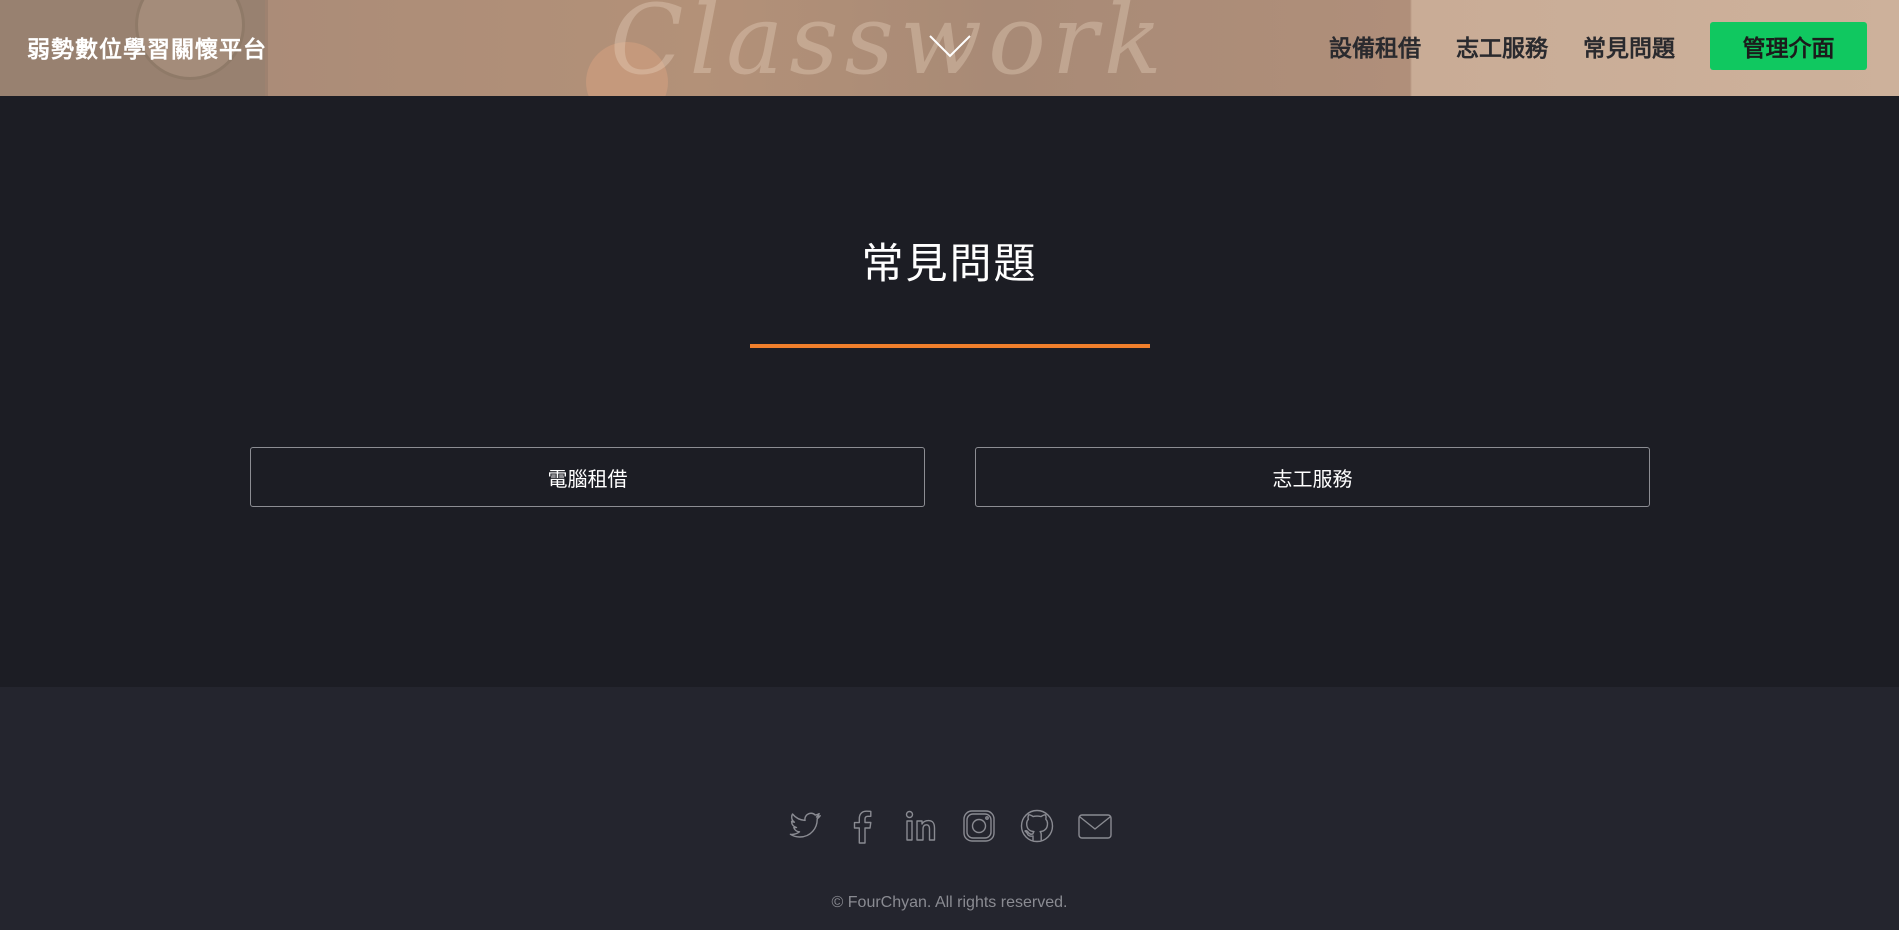  What do you see at coordinates (921, 826) in the screenshot?
I see `linkedin-icon` at bounding box center [921, 826].